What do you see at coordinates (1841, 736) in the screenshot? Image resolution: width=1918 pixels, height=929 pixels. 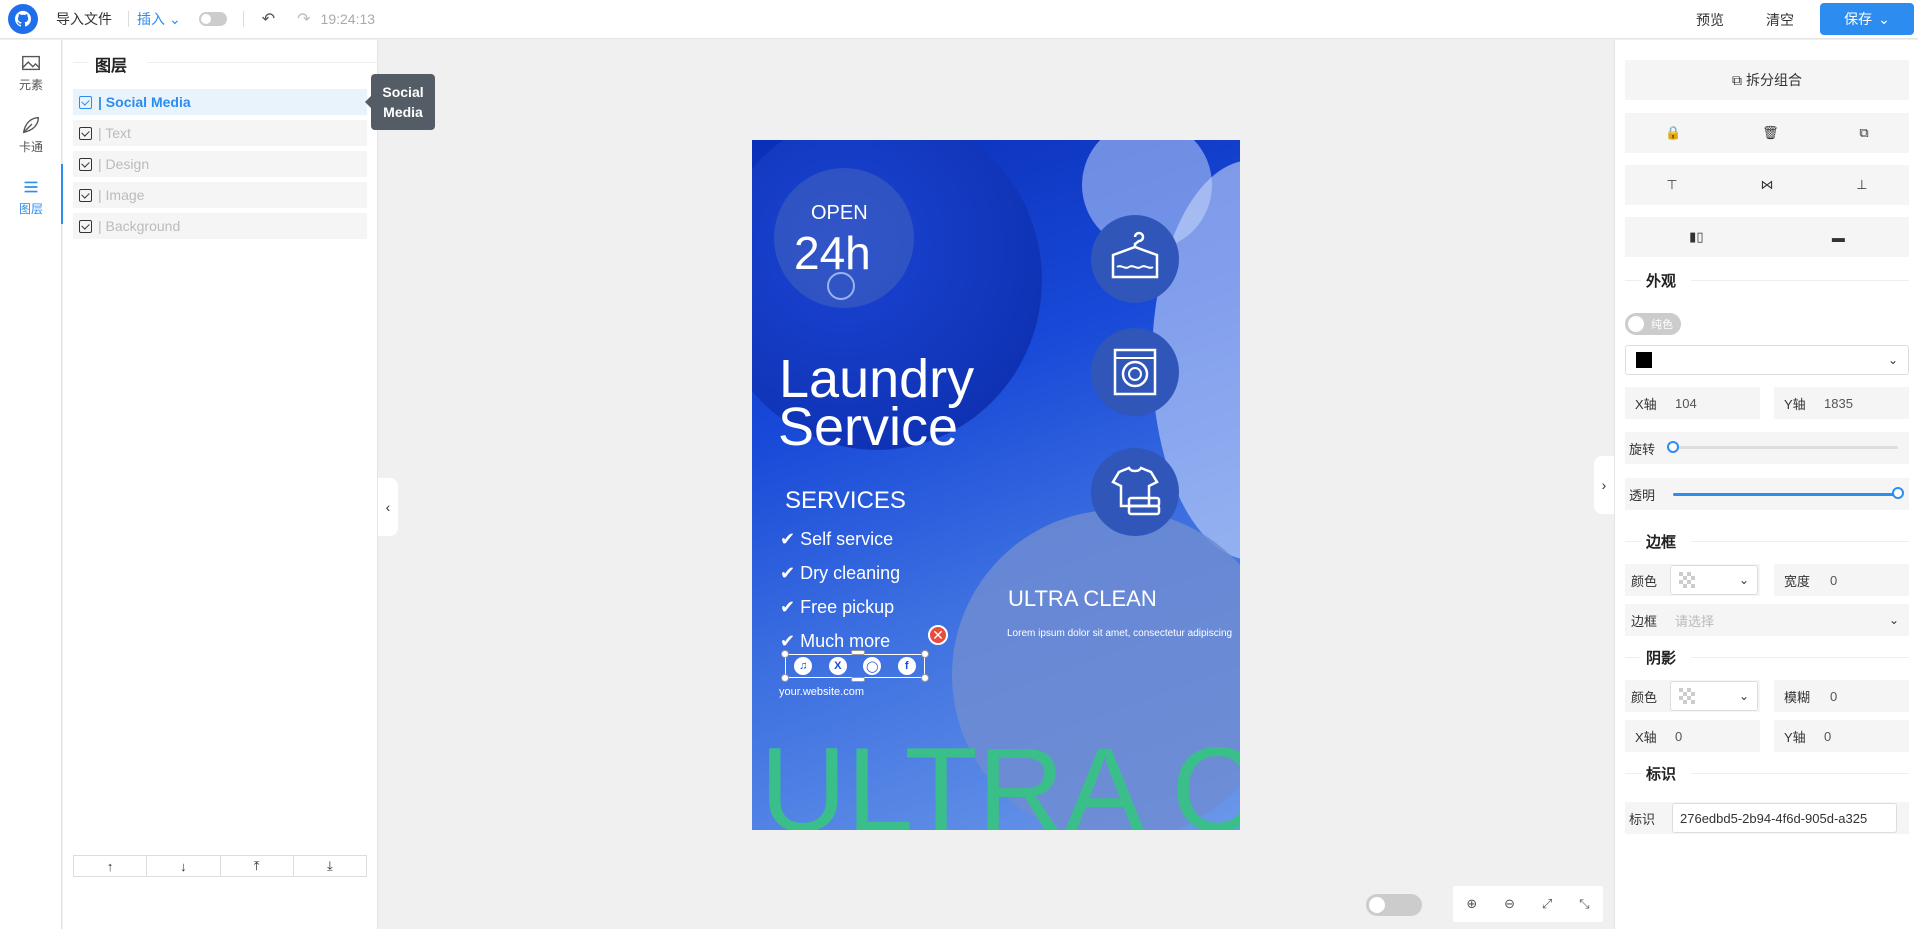 I see `shadow-y-field: Y轴 0` at bounding box center [1841, 736].